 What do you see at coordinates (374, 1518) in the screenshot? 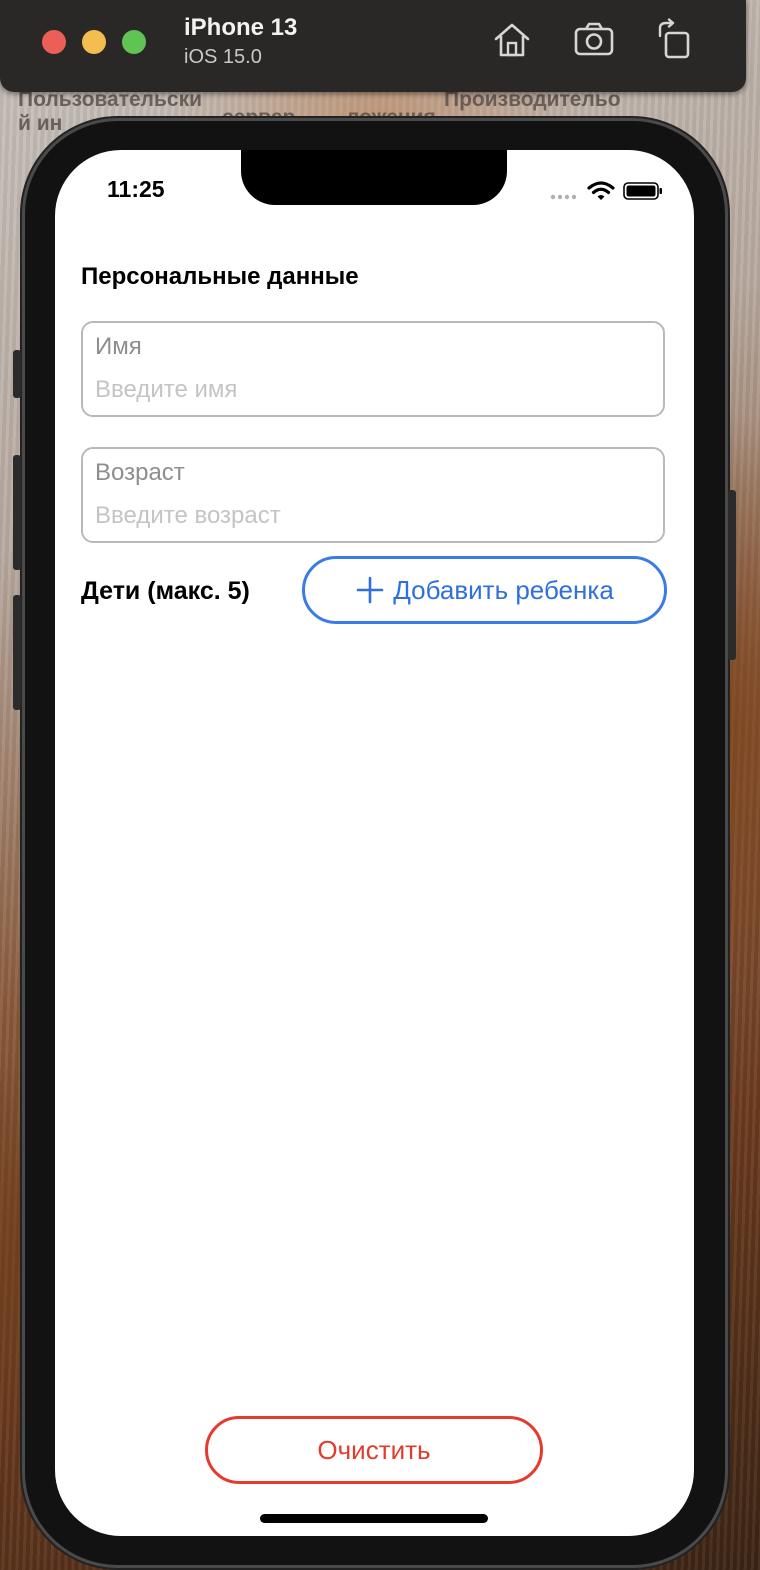
I see `home-indicator` at bounding box center [374, 1518].